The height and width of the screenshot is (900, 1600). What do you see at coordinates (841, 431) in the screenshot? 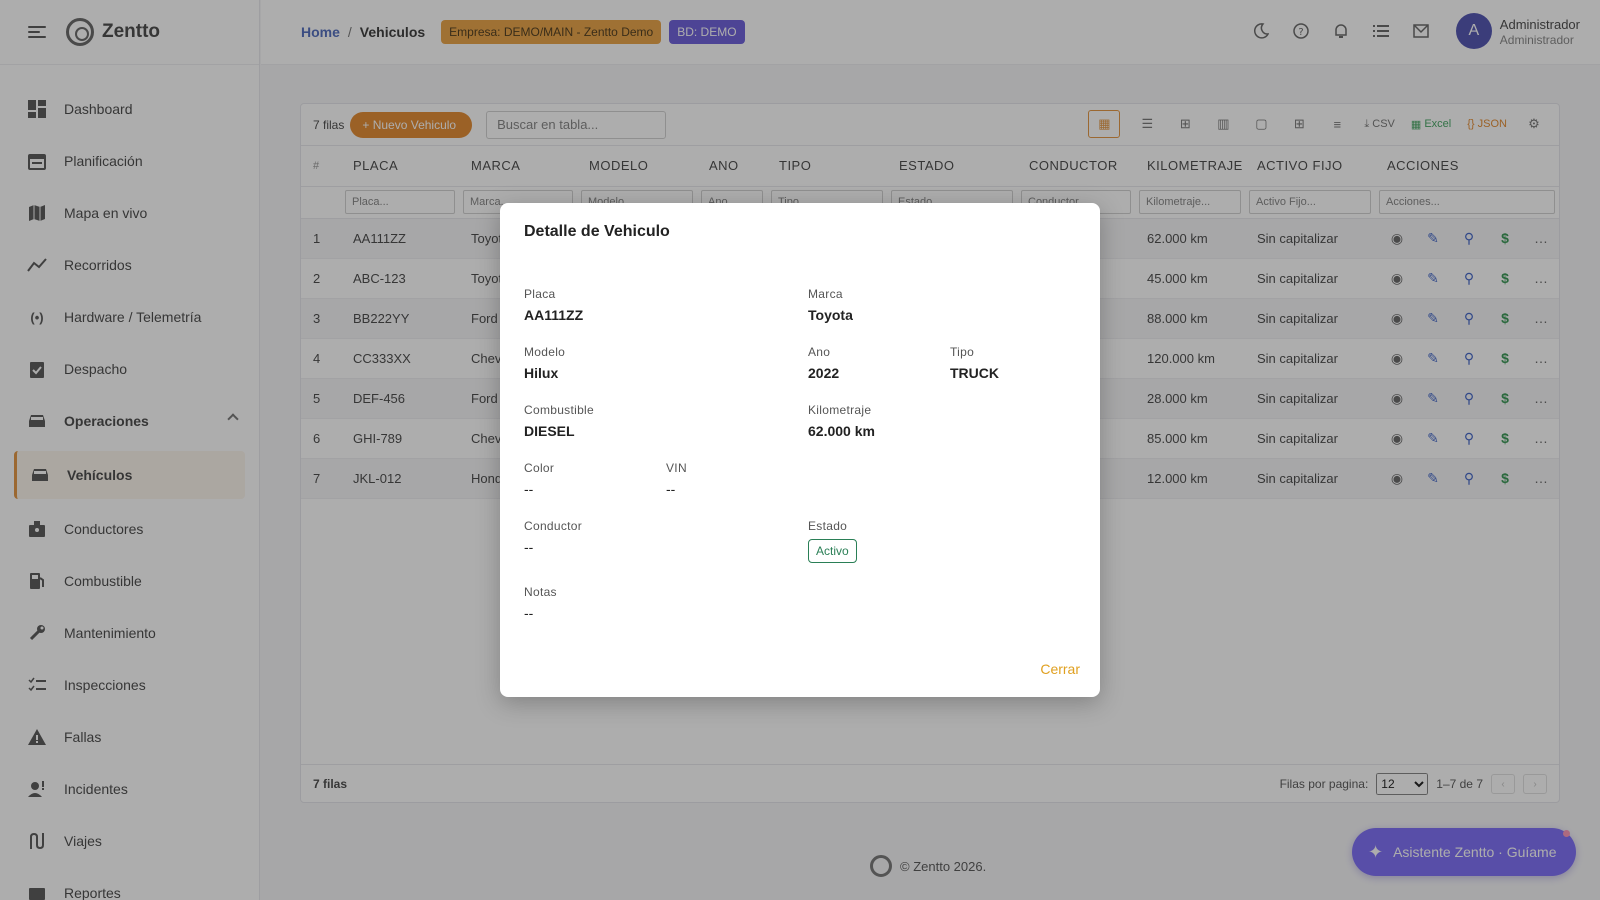
I see `field-value: 62.000 km` at bounding box center [841, 431].